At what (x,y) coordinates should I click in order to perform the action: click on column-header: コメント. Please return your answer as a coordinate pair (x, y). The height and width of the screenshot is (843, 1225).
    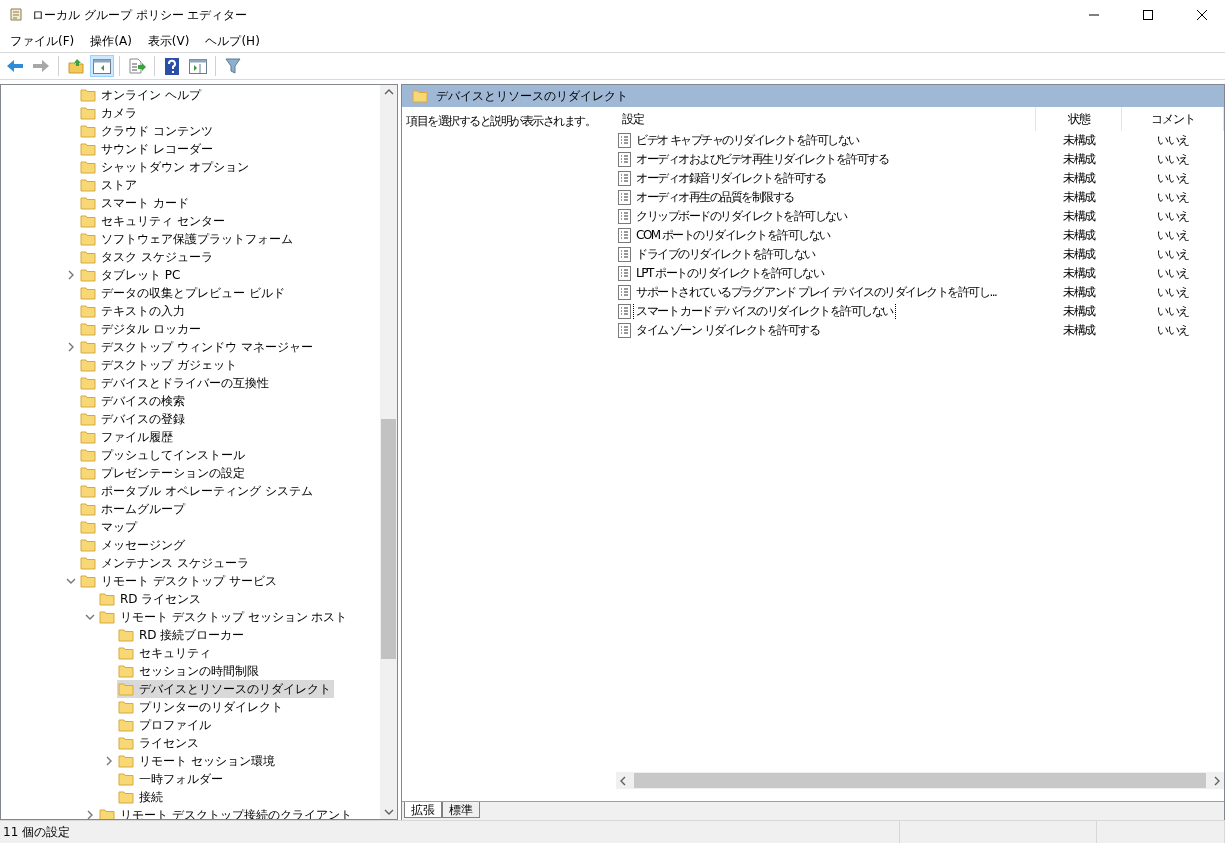
    Looking at the image, I should click on (1173, 119).